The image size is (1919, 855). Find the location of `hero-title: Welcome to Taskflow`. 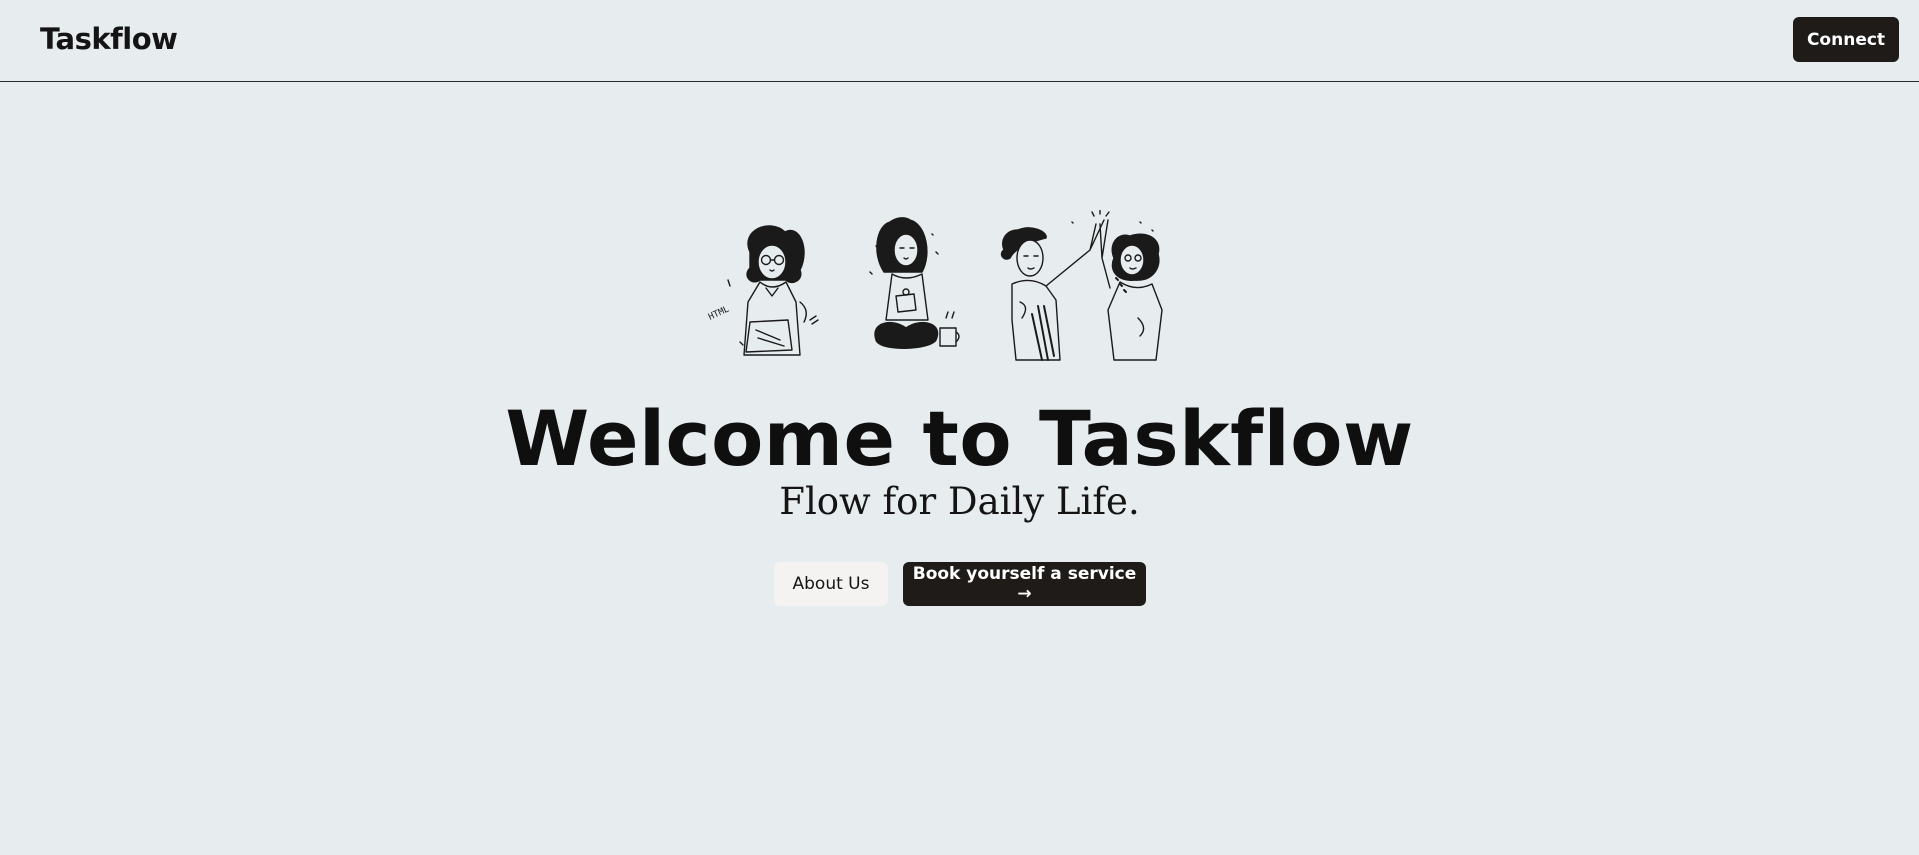

hero-title: Welcome to Taskflow is located at coordinates (959, 438).